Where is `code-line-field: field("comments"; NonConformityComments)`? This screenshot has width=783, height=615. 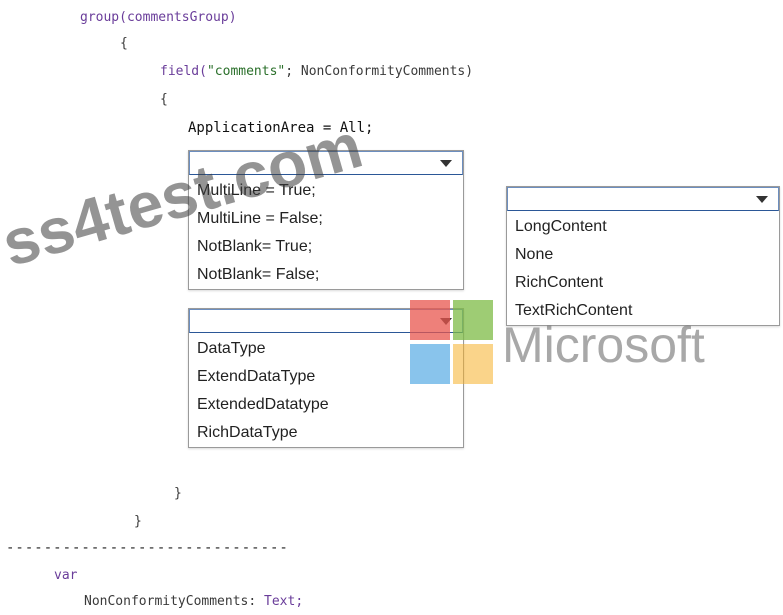
code-line-field: field("comments"; NonConformityComments) is located at coordinates (316, 71).